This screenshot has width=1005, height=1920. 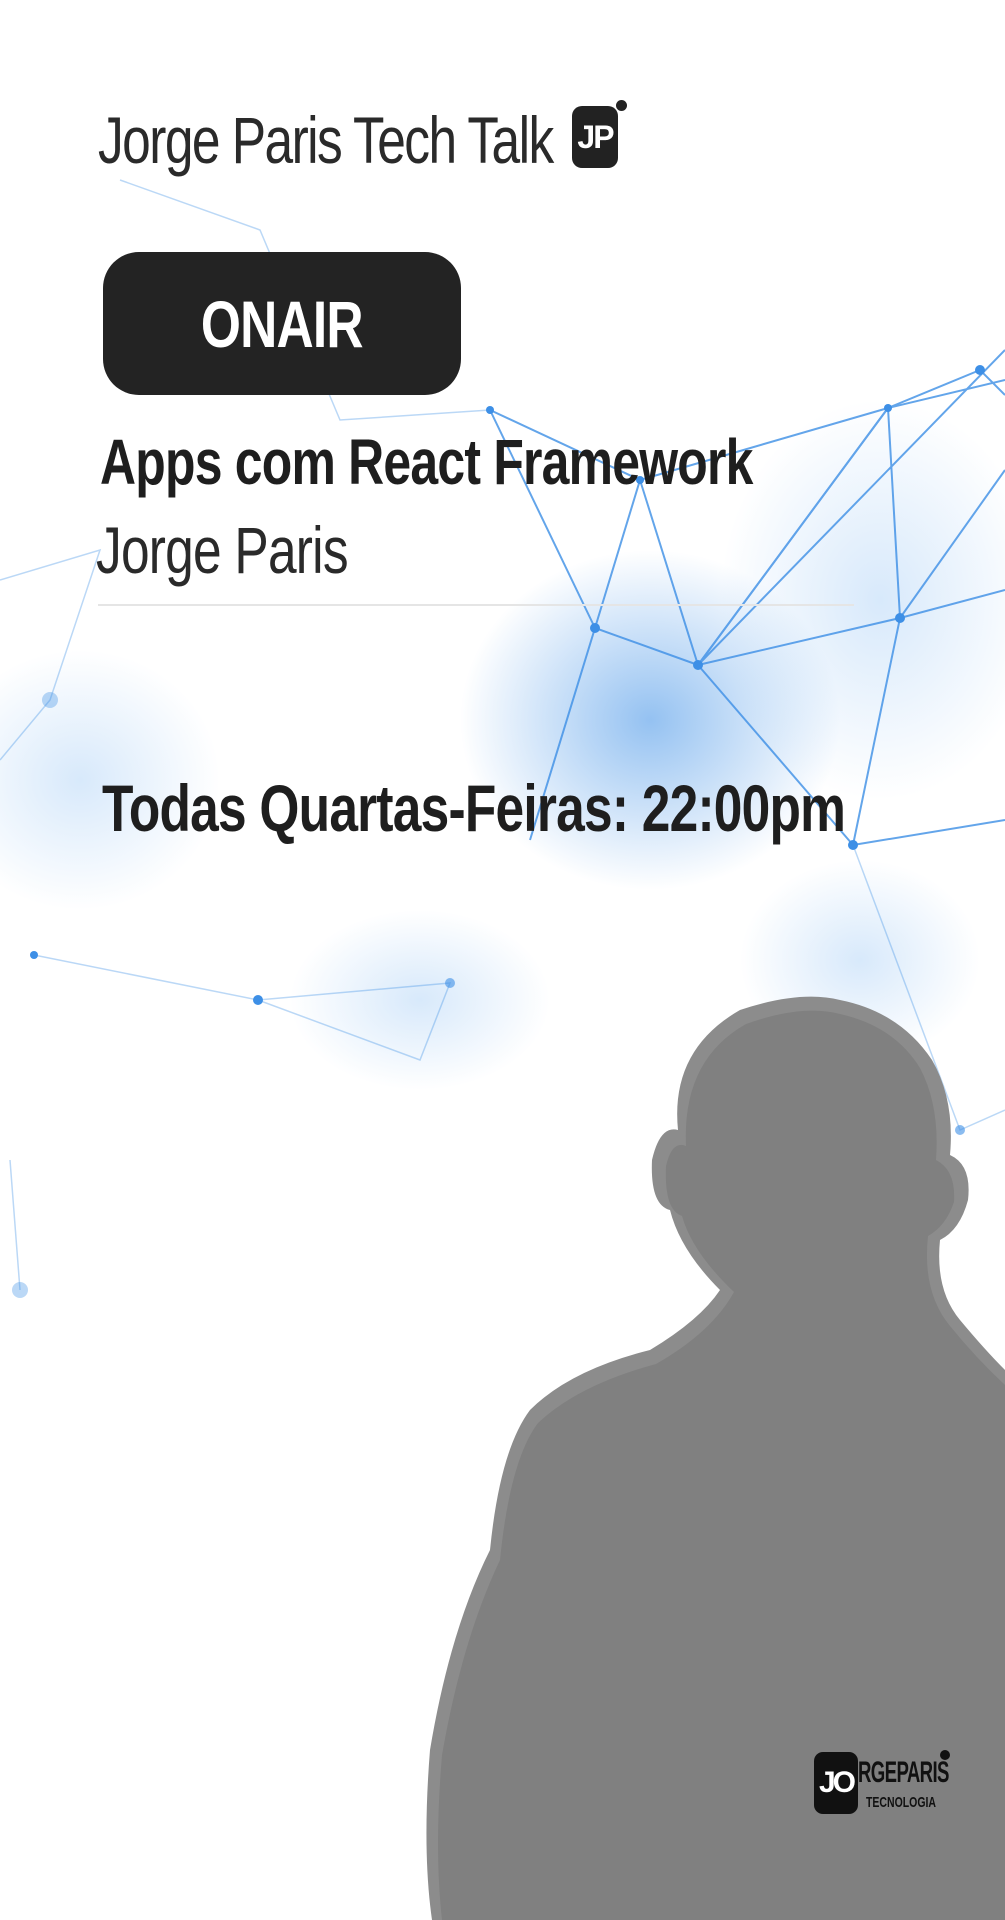 I want to click on schedule-text: Todas Quartas-Feiras: 22:00pm, so click(x=474, y=808).